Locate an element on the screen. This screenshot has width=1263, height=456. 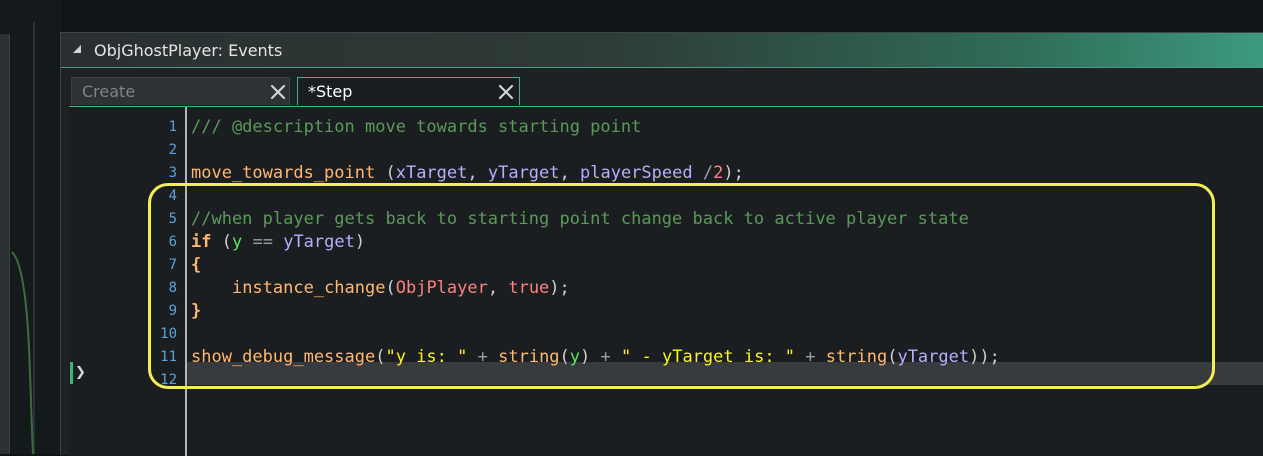
code-line: } is located at coordinates (196, 311).